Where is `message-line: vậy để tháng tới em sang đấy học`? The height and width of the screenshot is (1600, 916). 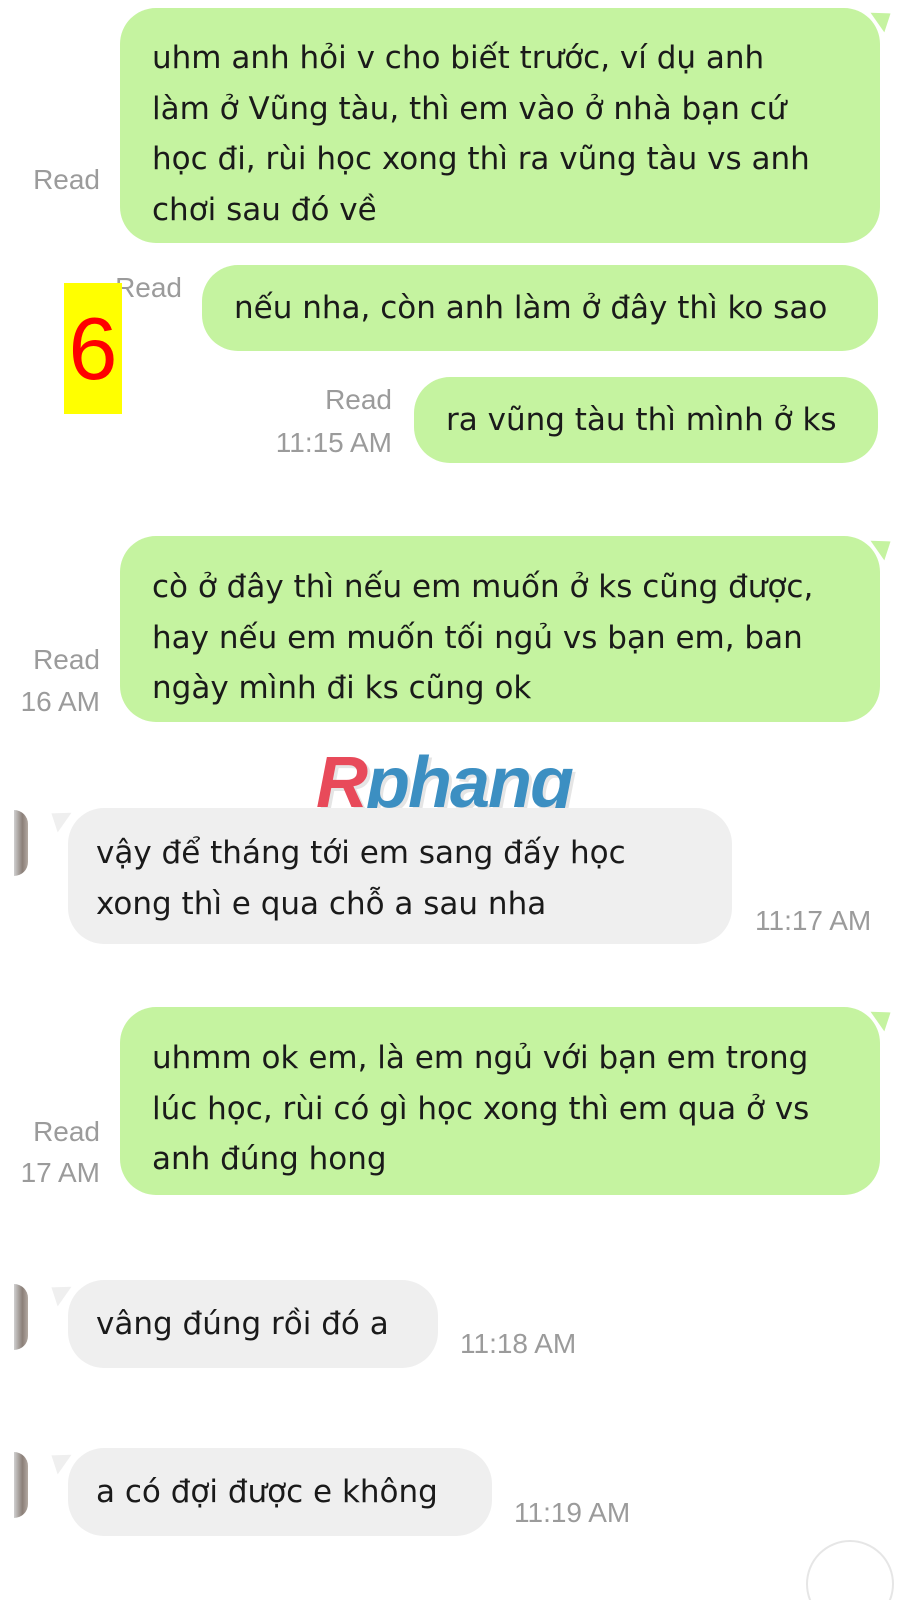 message-line: vậy để tháng tới em sang đấy học is located at coordinates (361, 853).